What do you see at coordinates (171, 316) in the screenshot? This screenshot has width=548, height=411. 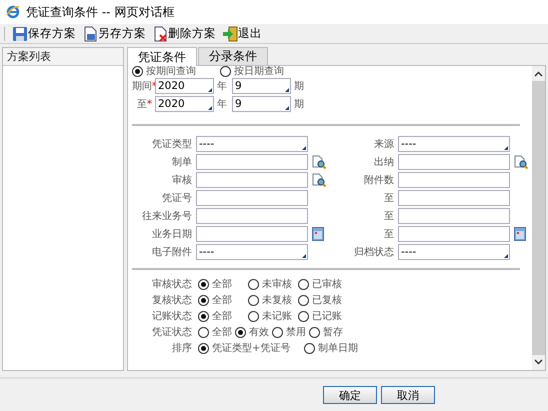 I see `field-label: 记账状态` at bounding box center [171, 316].